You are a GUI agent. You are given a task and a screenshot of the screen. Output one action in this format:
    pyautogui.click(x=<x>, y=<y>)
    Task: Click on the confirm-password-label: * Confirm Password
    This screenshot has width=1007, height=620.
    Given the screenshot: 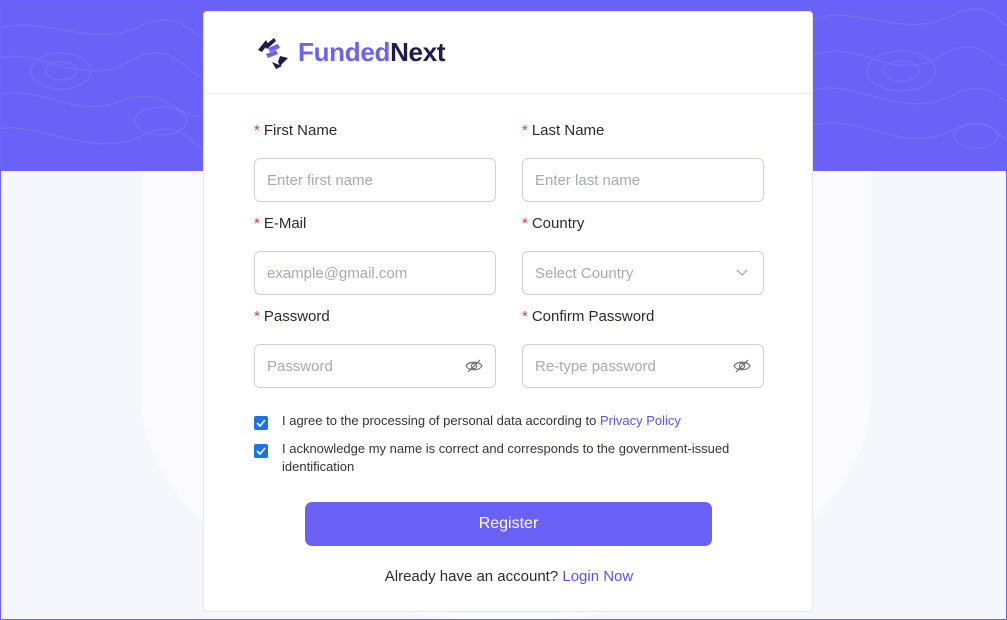 What is the action you would take?
    pyautogui.click(x=643, y=317)
    